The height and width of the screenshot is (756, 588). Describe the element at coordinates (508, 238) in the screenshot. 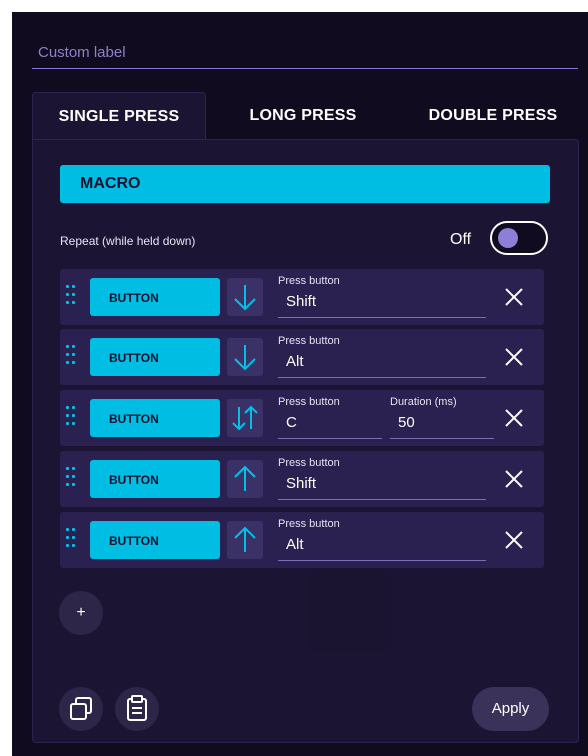

I see `toggle-knob` at that location.